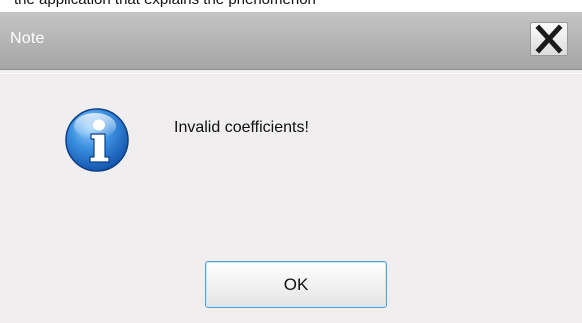 This screenshot has width=582, height=323. Describe the element at coordinates (241, 127) in the screenshot. I see `dialog-message: Invalid coefficients!` at that location.